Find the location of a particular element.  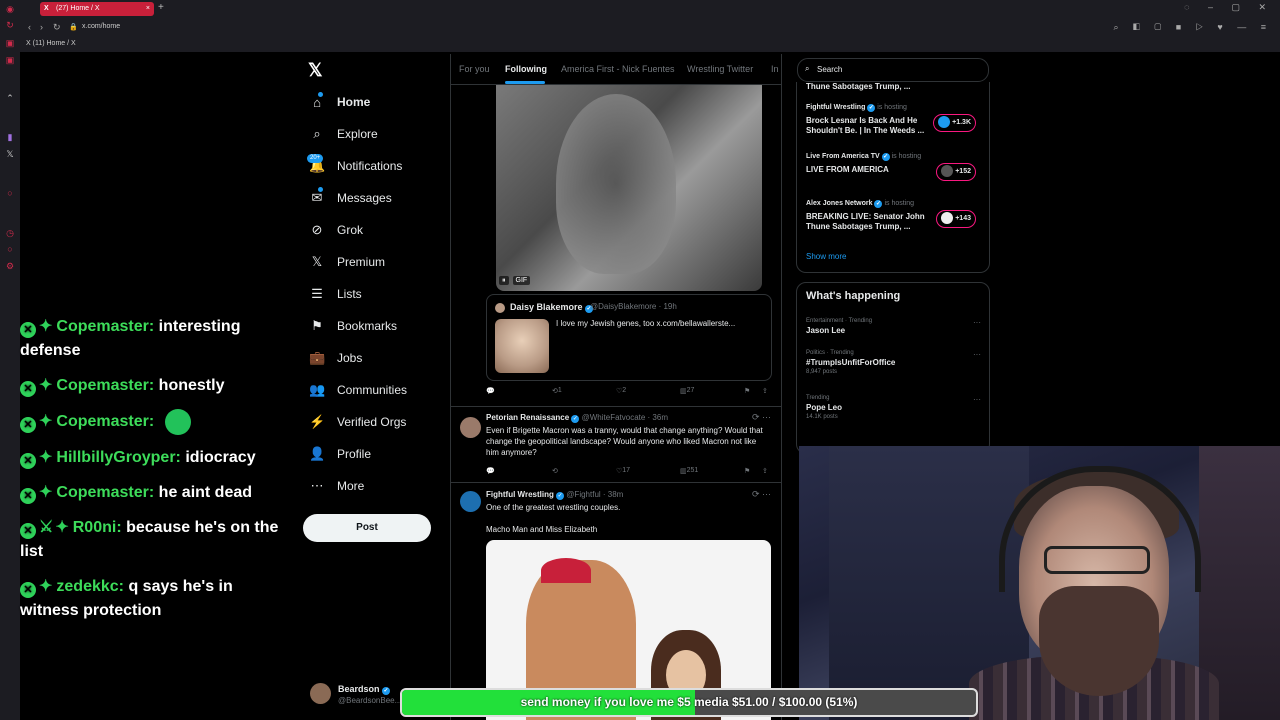

nav-item-communities: 👥 Communities is located at coordinates (358, 390).